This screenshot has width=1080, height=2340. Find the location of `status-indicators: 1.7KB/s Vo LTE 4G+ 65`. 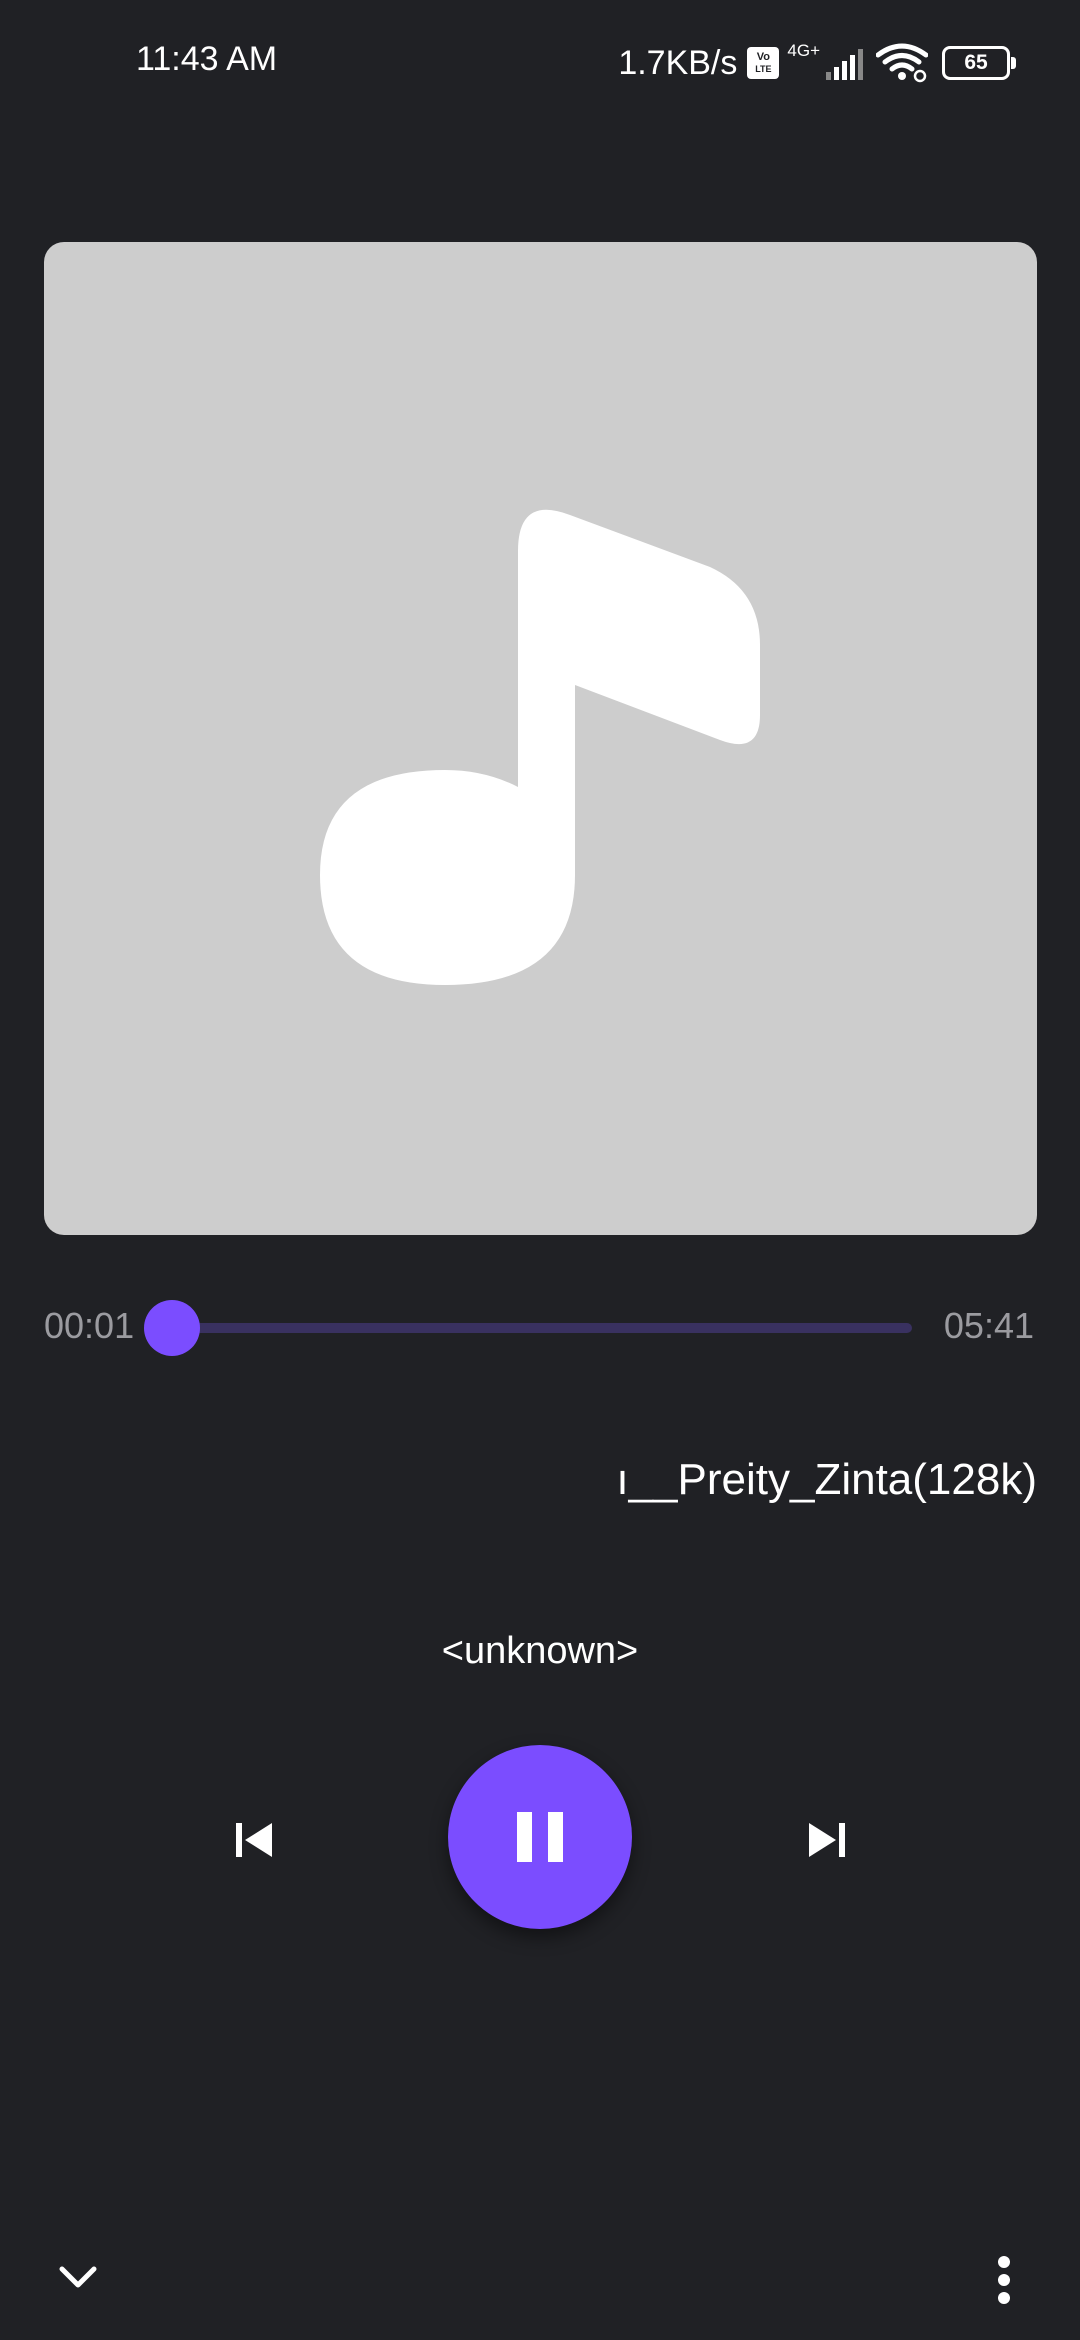

status-indicators: 1.7KB/s Vo LTE 4G+ 65 is located at coordinates (817, 63).